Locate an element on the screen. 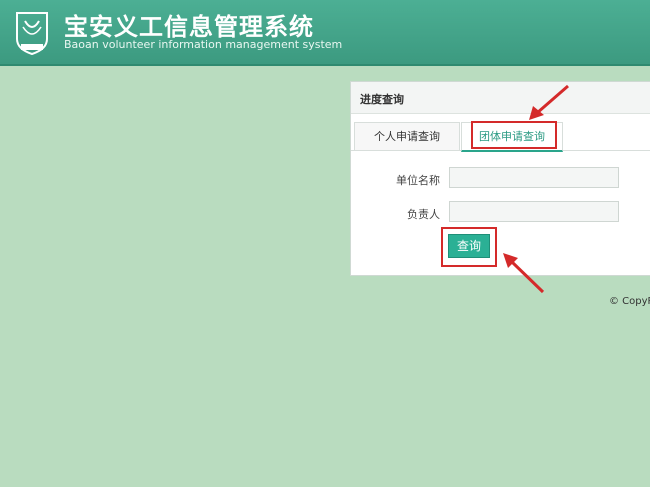 The height and width of the screenshot is (487, 650). annotation-arrows is located at coordinates (536, 189).